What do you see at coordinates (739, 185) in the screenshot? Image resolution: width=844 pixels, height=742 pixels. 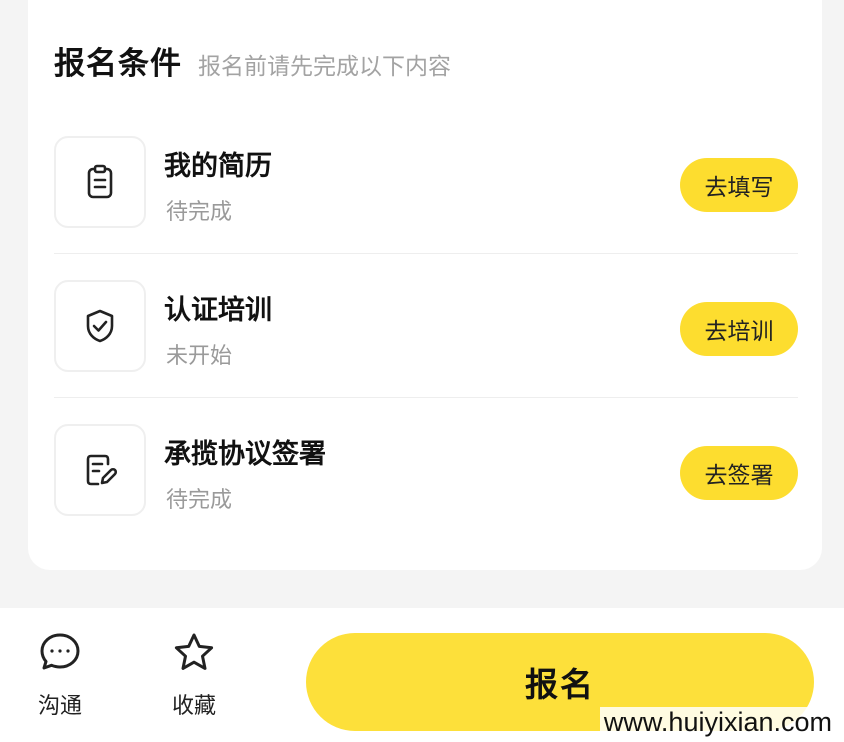 I see `fill-resume-button: 去填写` at bounding box center [739, 185].